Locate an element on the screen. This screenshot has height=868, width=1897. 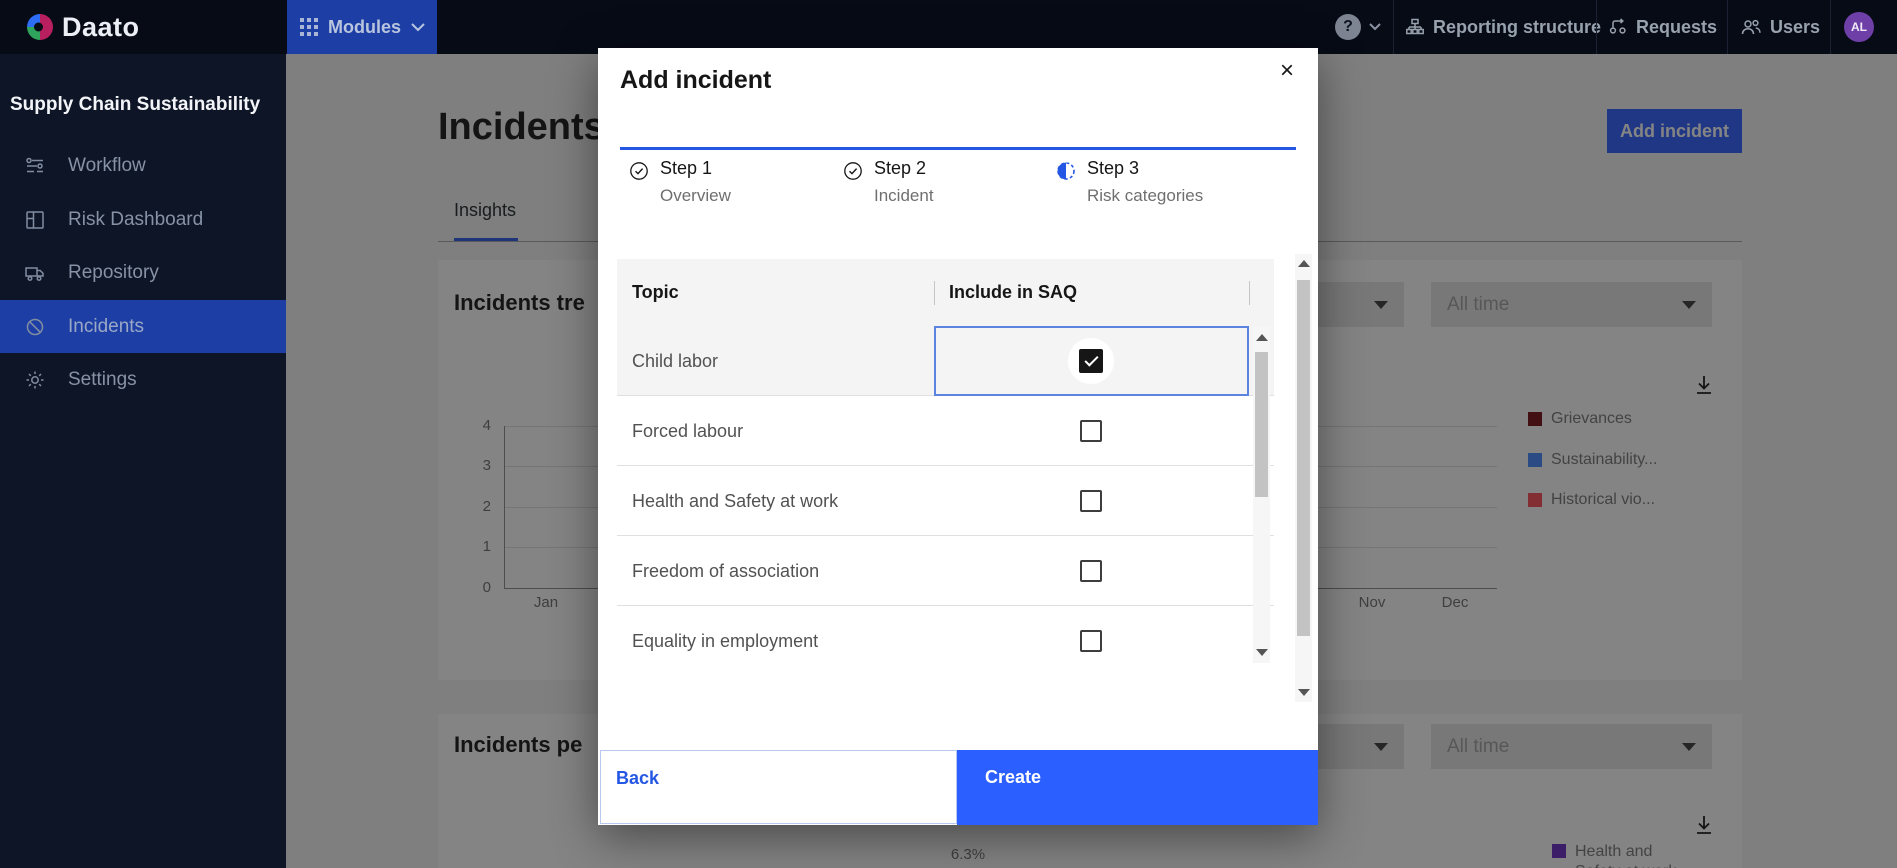
table-scrollbar is located at coordinates (1261, 495).